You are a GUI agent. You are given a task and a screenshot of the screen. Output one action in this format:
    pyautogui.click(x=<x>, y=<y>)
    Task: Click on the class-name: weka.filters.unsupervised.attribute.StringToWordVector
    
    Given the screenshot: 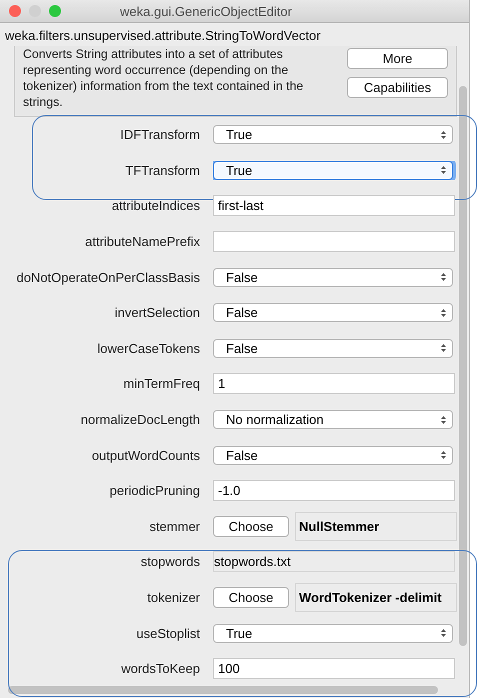 What is the action you would take?
    pyautogui.click(x=163, y=36)
    